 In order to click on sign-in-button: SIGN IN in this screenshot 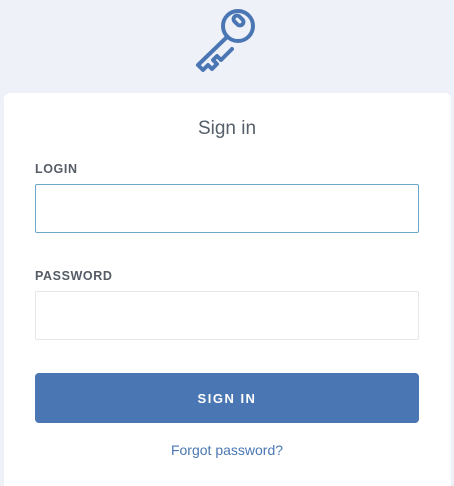, I will do `click(227, 398)`.